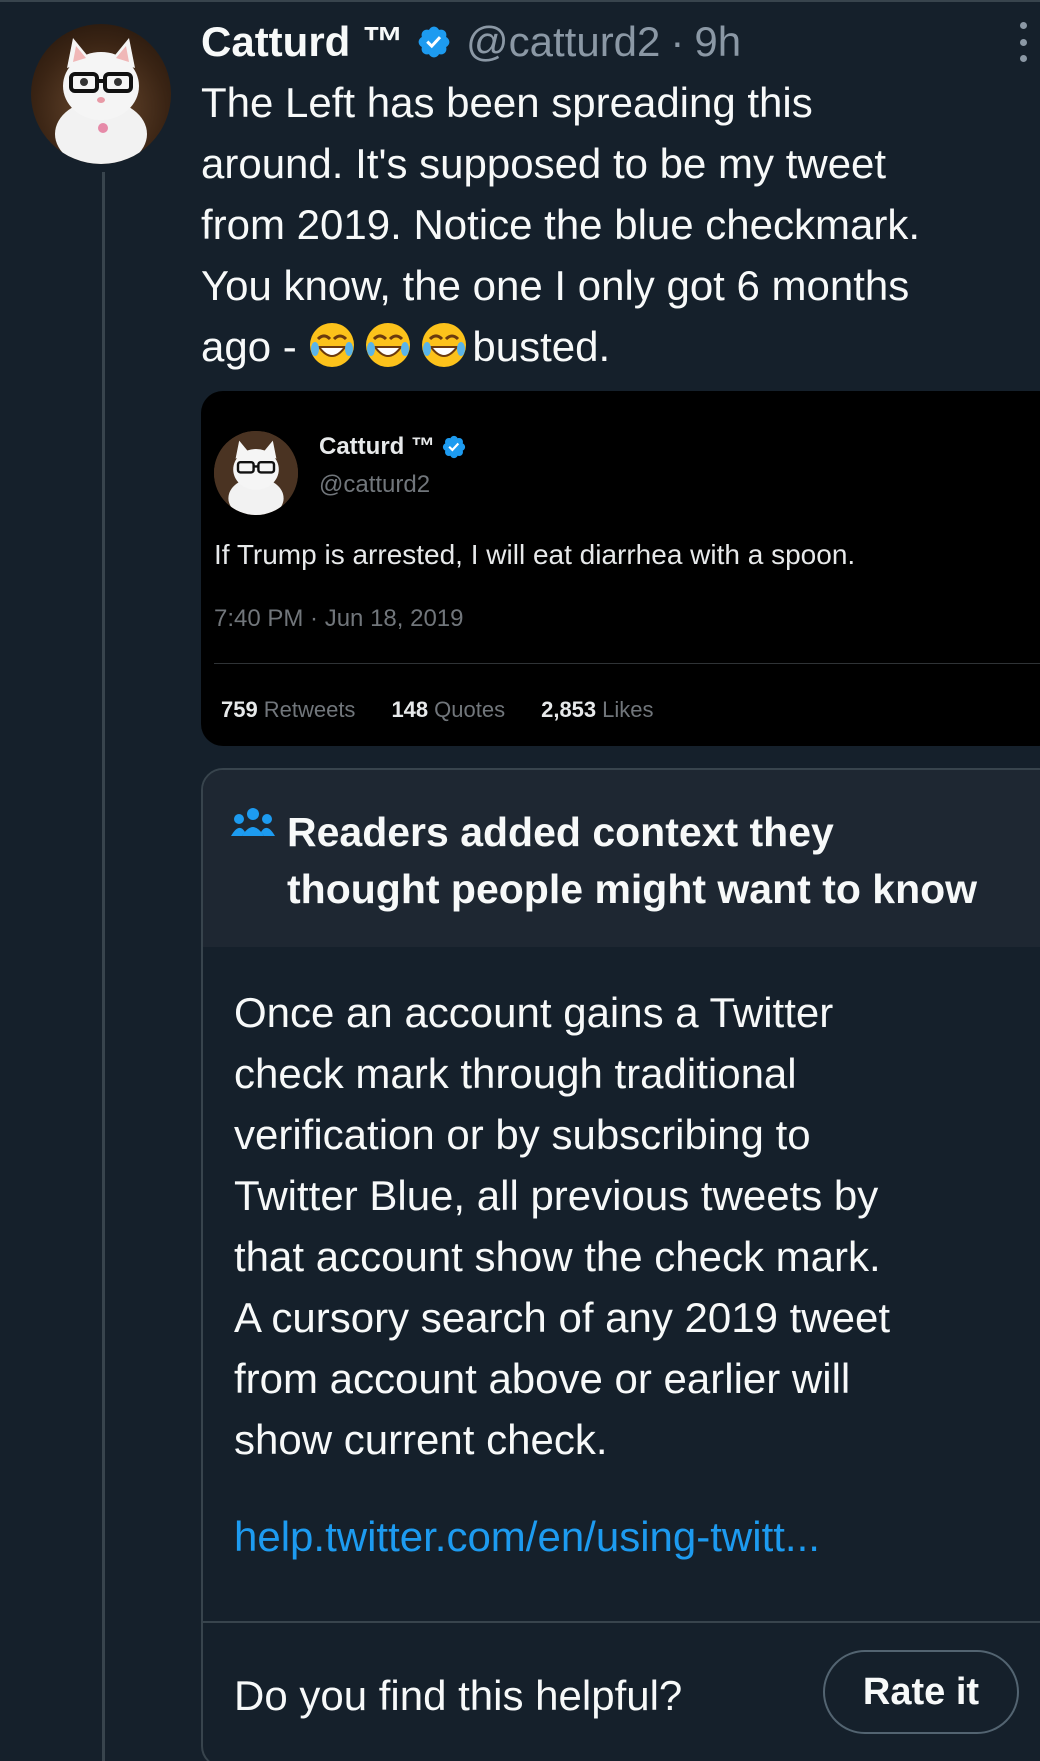 The width and height of the screenshot is (1040, 1761). I want to click on thread-line, so click(103, 966).